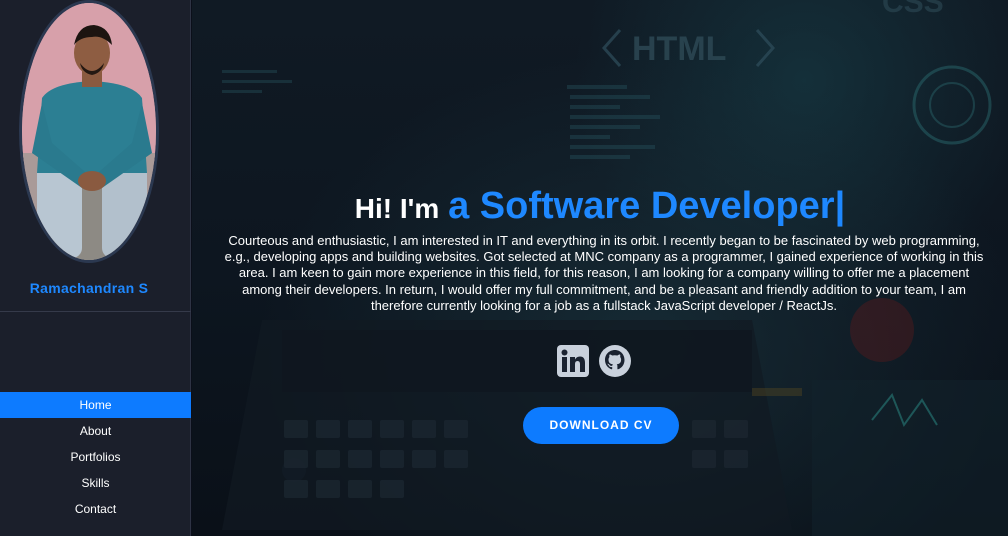  I want to click on profile-photo, so click(89, 131).